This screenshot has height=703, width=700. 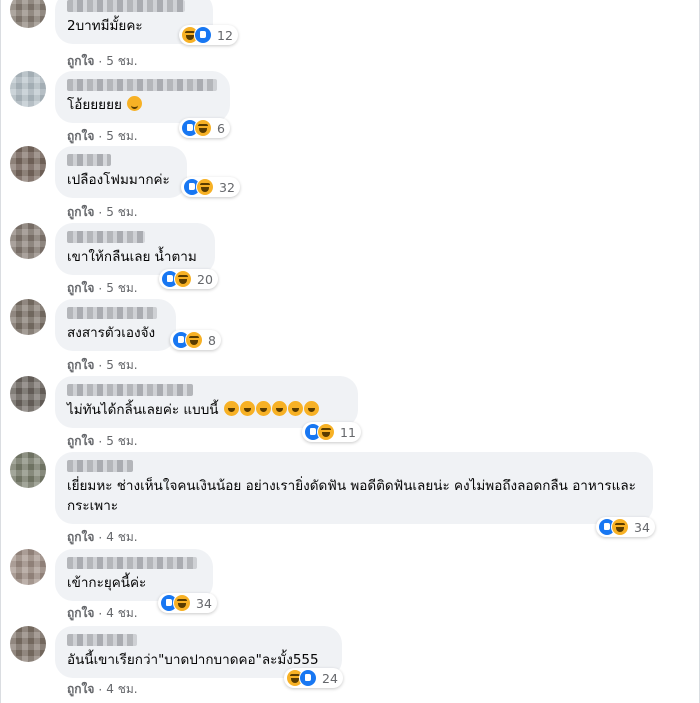 I want to click on reaction-summary: 32, so click(x=210, y=187).